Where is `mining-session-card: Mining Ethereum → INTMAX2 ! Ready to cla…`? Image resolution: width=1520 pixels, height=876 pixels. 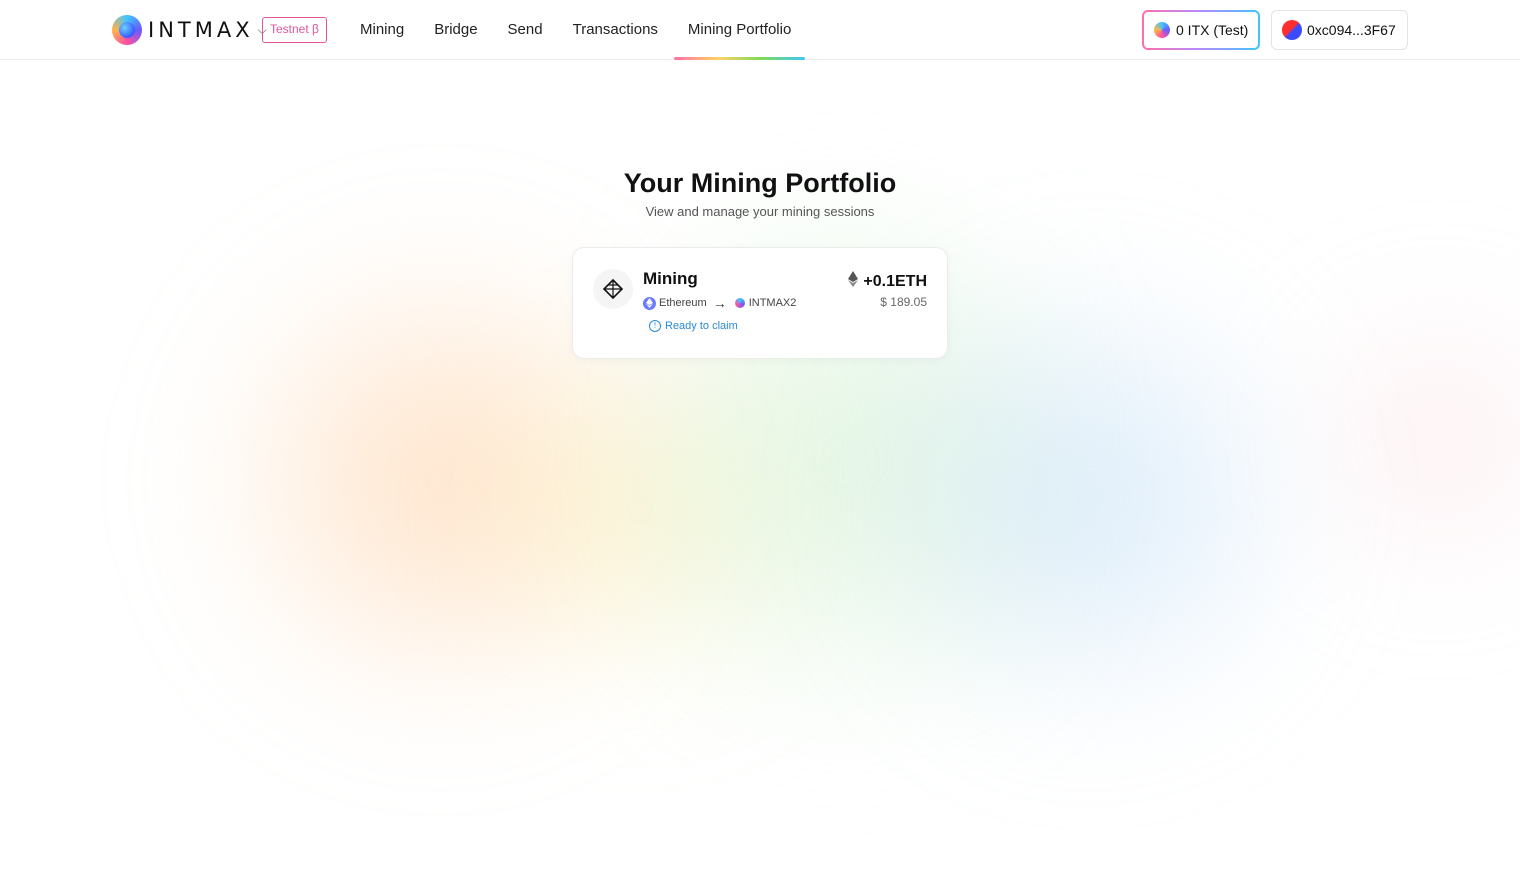 mining-session-card: Mining Ethereum → INTMAX2 ! Ready to cla… is located at coordinates (760, 303).